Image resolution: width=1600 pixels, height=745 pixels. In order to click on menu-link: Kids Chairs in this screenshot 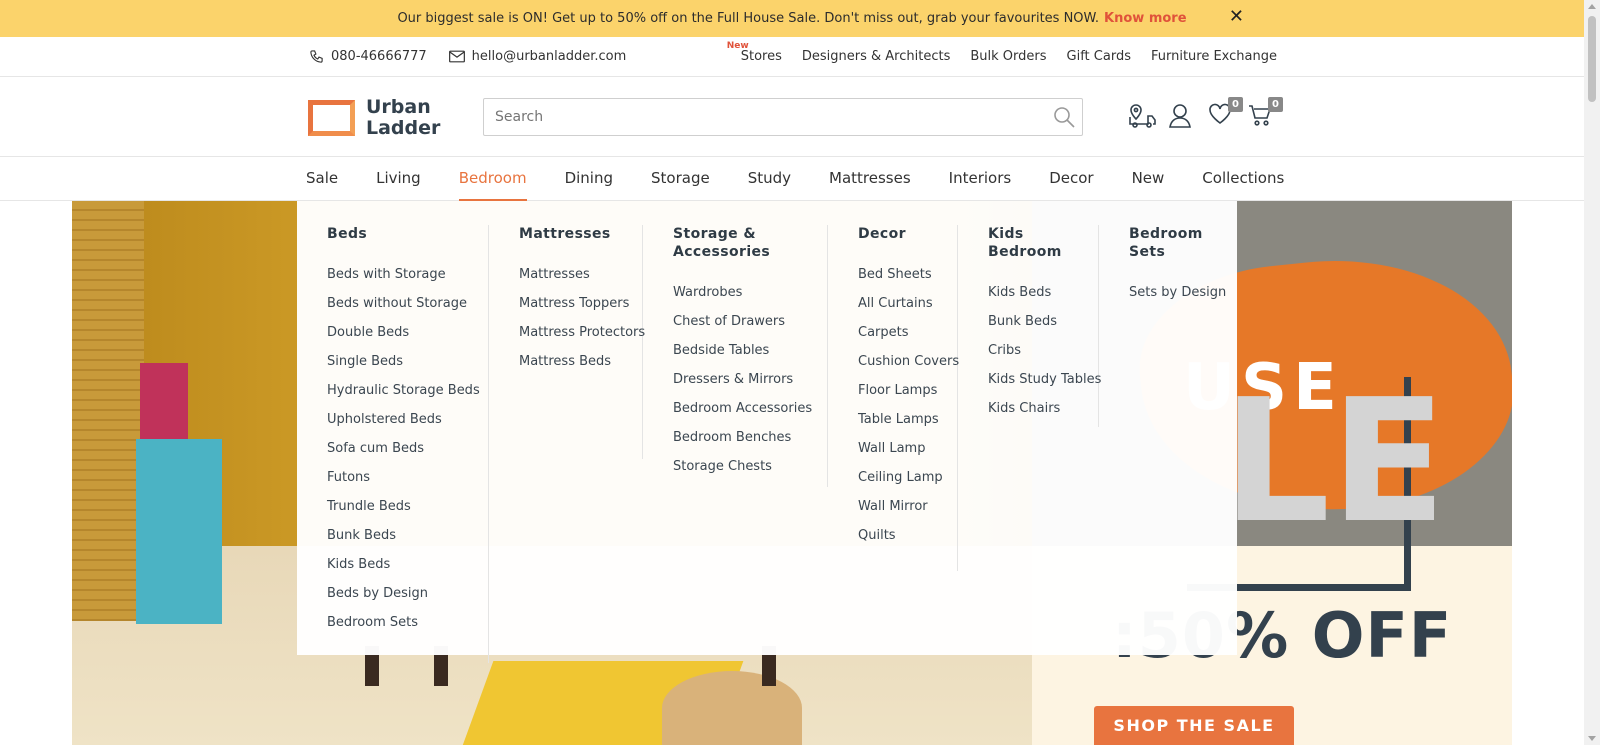, I will do `click(1043, 408)`.